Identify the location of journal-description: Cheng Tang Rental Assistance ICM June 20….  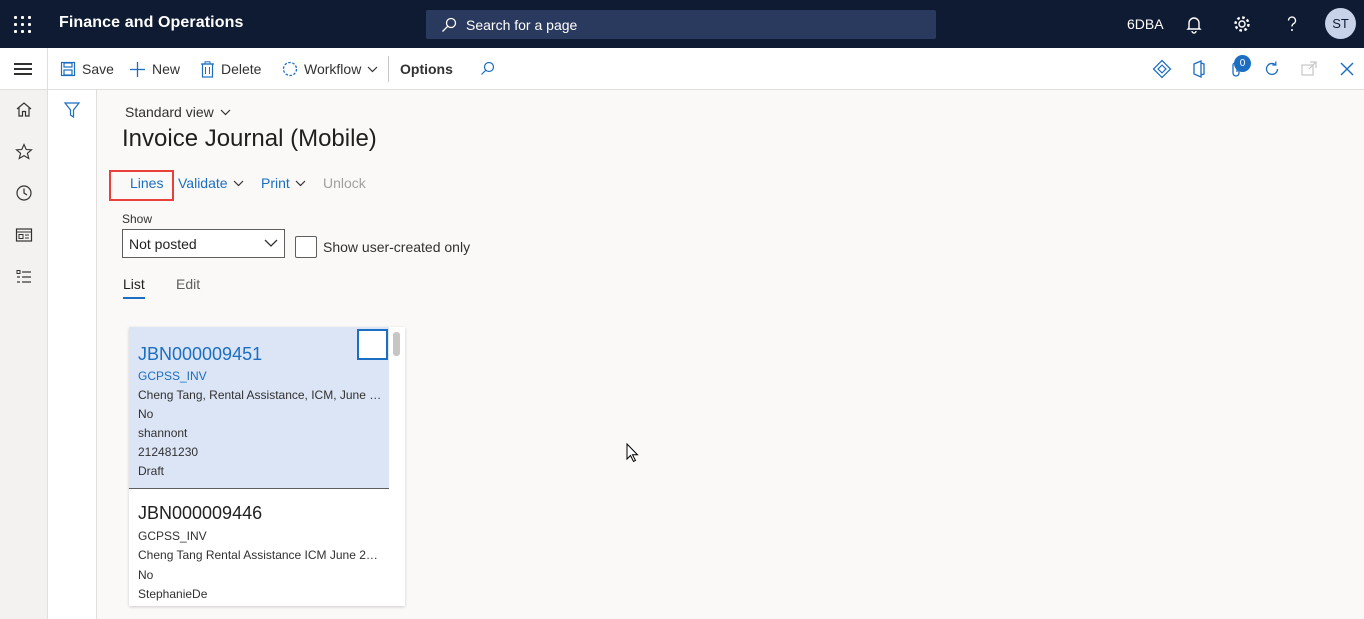
(260, 555).